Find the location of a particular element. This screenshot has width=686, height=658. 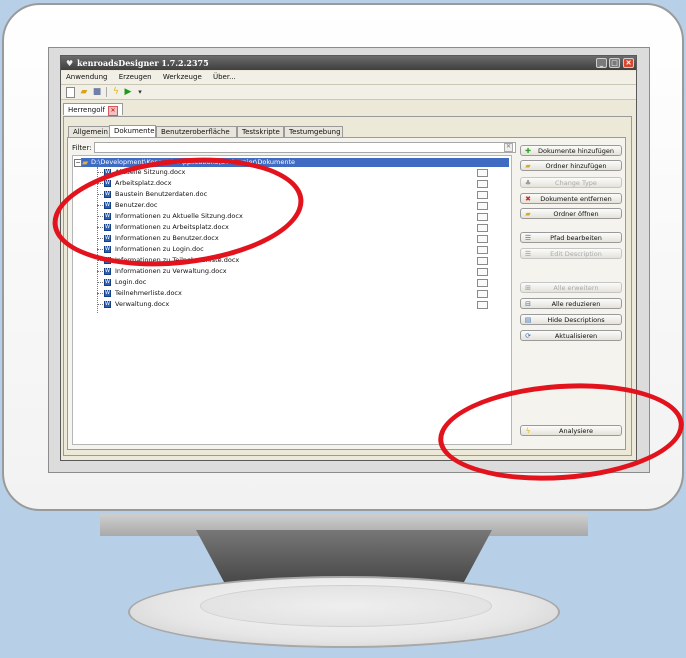

hide-descriptions-button: ▤ Hide Descriptions is located at coordinates (571, 319).